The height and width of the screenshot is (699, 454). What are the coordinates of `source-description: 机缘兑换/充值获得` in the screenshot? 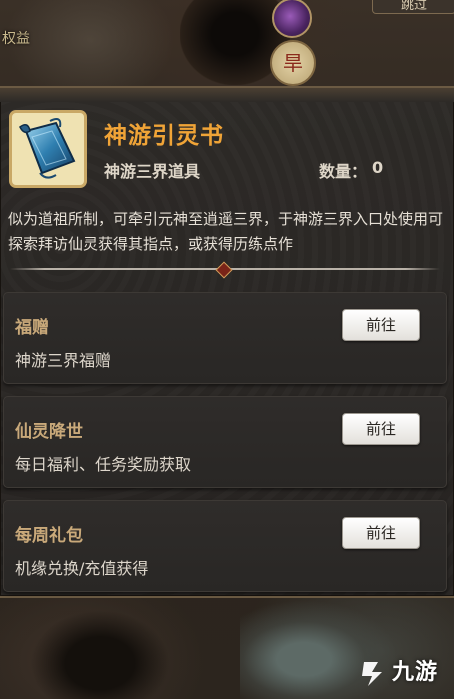 It's located at (82, 568).